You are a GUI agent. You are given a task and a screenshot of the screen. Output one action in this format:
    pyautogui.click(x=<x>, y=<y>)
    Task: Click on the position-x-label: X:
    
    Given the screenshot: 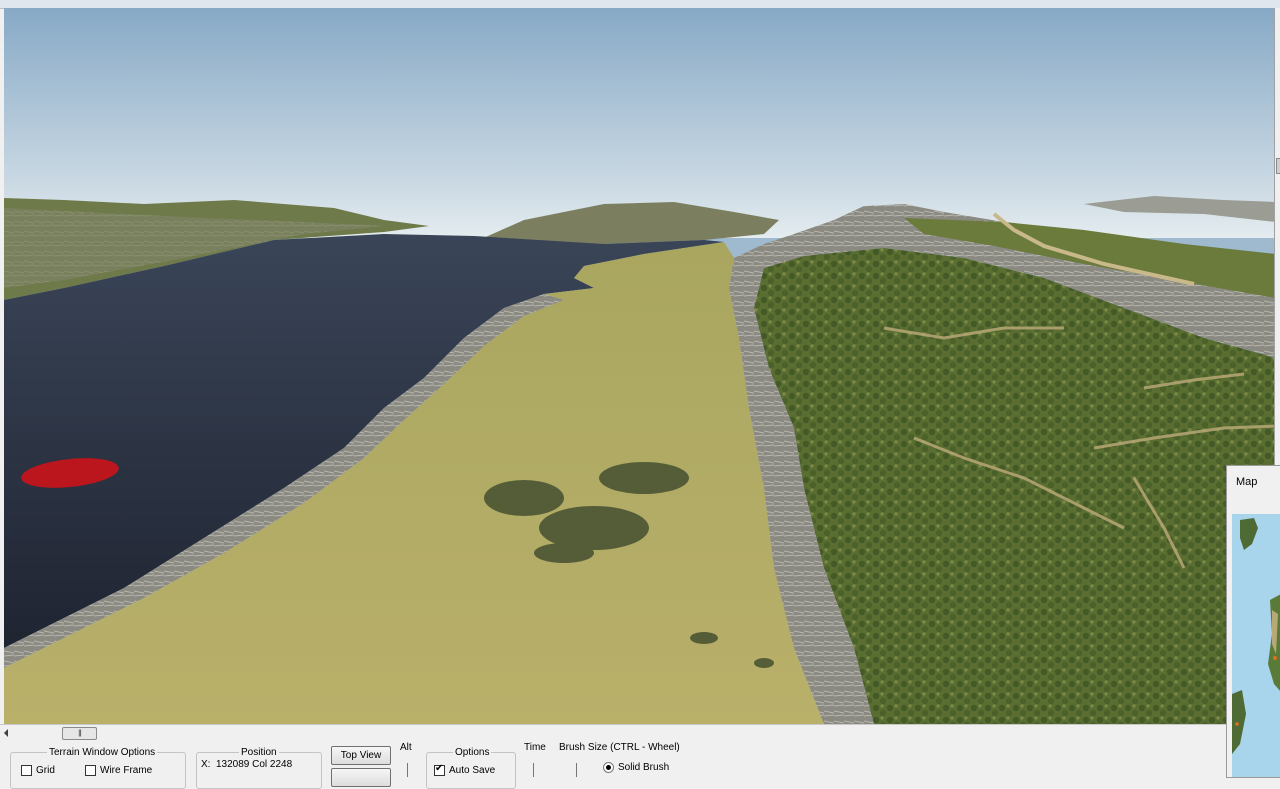 What is the action you would take?
    pyautogui.click(x=206, y=764)
    